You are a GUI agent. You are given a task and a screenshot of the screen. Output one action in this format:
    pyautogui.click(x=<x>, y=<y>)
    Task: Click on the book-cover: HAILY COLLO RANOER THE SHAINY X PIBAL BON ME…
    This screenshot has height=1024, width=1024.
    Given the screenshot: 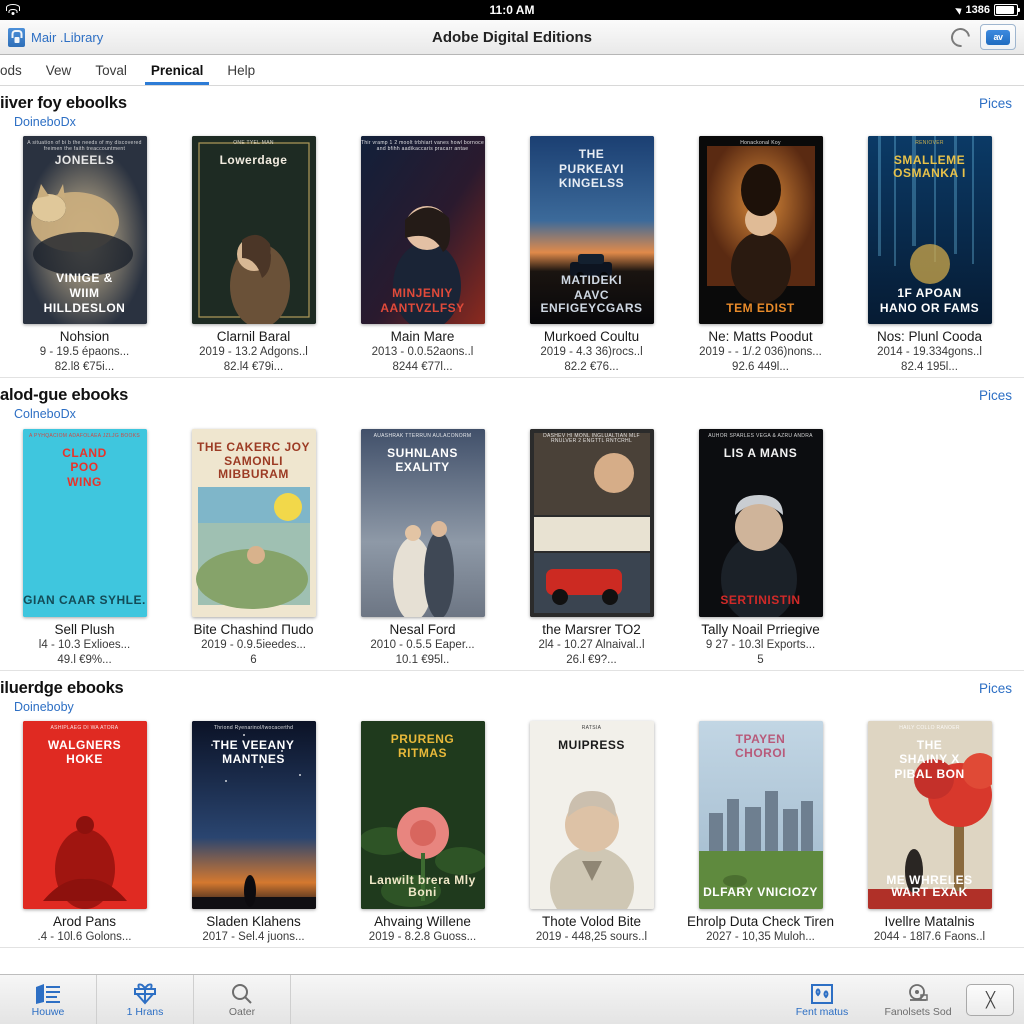 What is the action you would take?
    pyautogui.click(x=929, y=814)
    